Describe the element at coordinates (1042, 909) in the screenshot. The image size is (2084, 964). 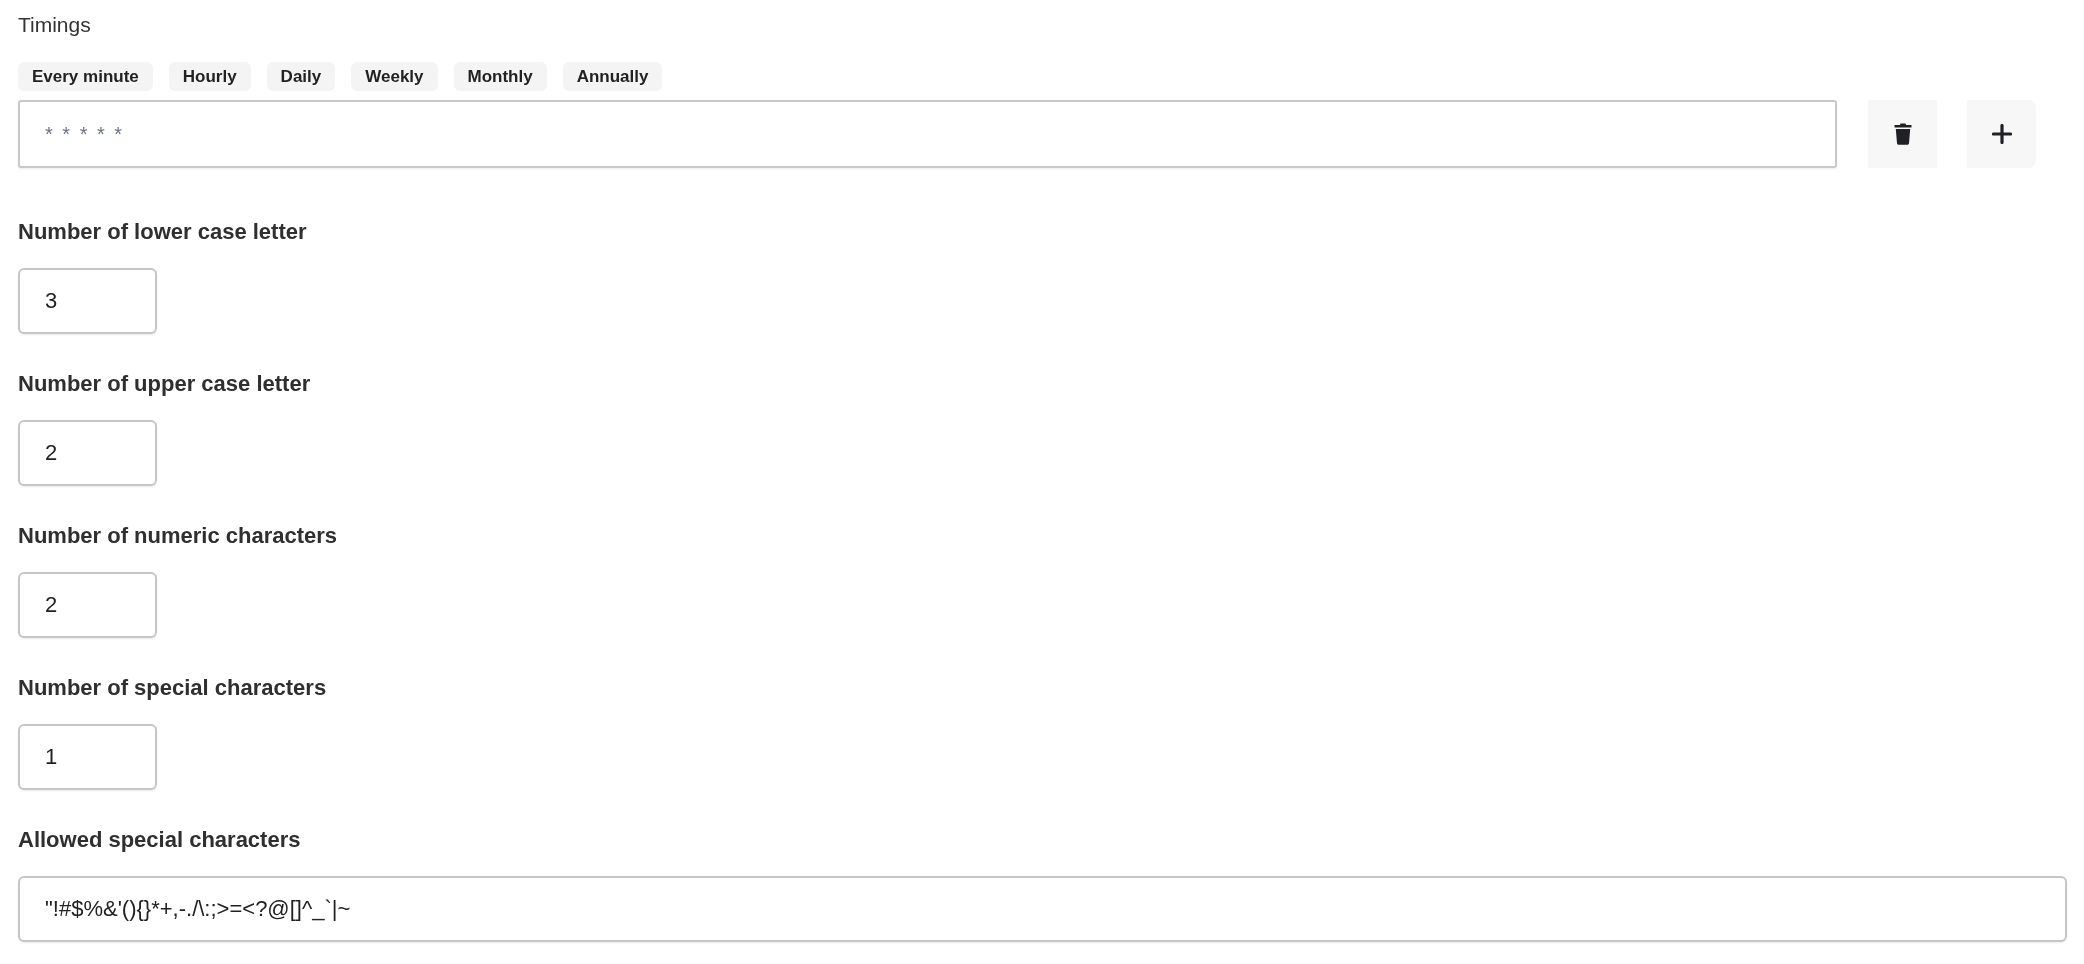
I see `text-input: "!#$%&'(){}*+,-./\:;>=<?@[]^_`|~` at that location.